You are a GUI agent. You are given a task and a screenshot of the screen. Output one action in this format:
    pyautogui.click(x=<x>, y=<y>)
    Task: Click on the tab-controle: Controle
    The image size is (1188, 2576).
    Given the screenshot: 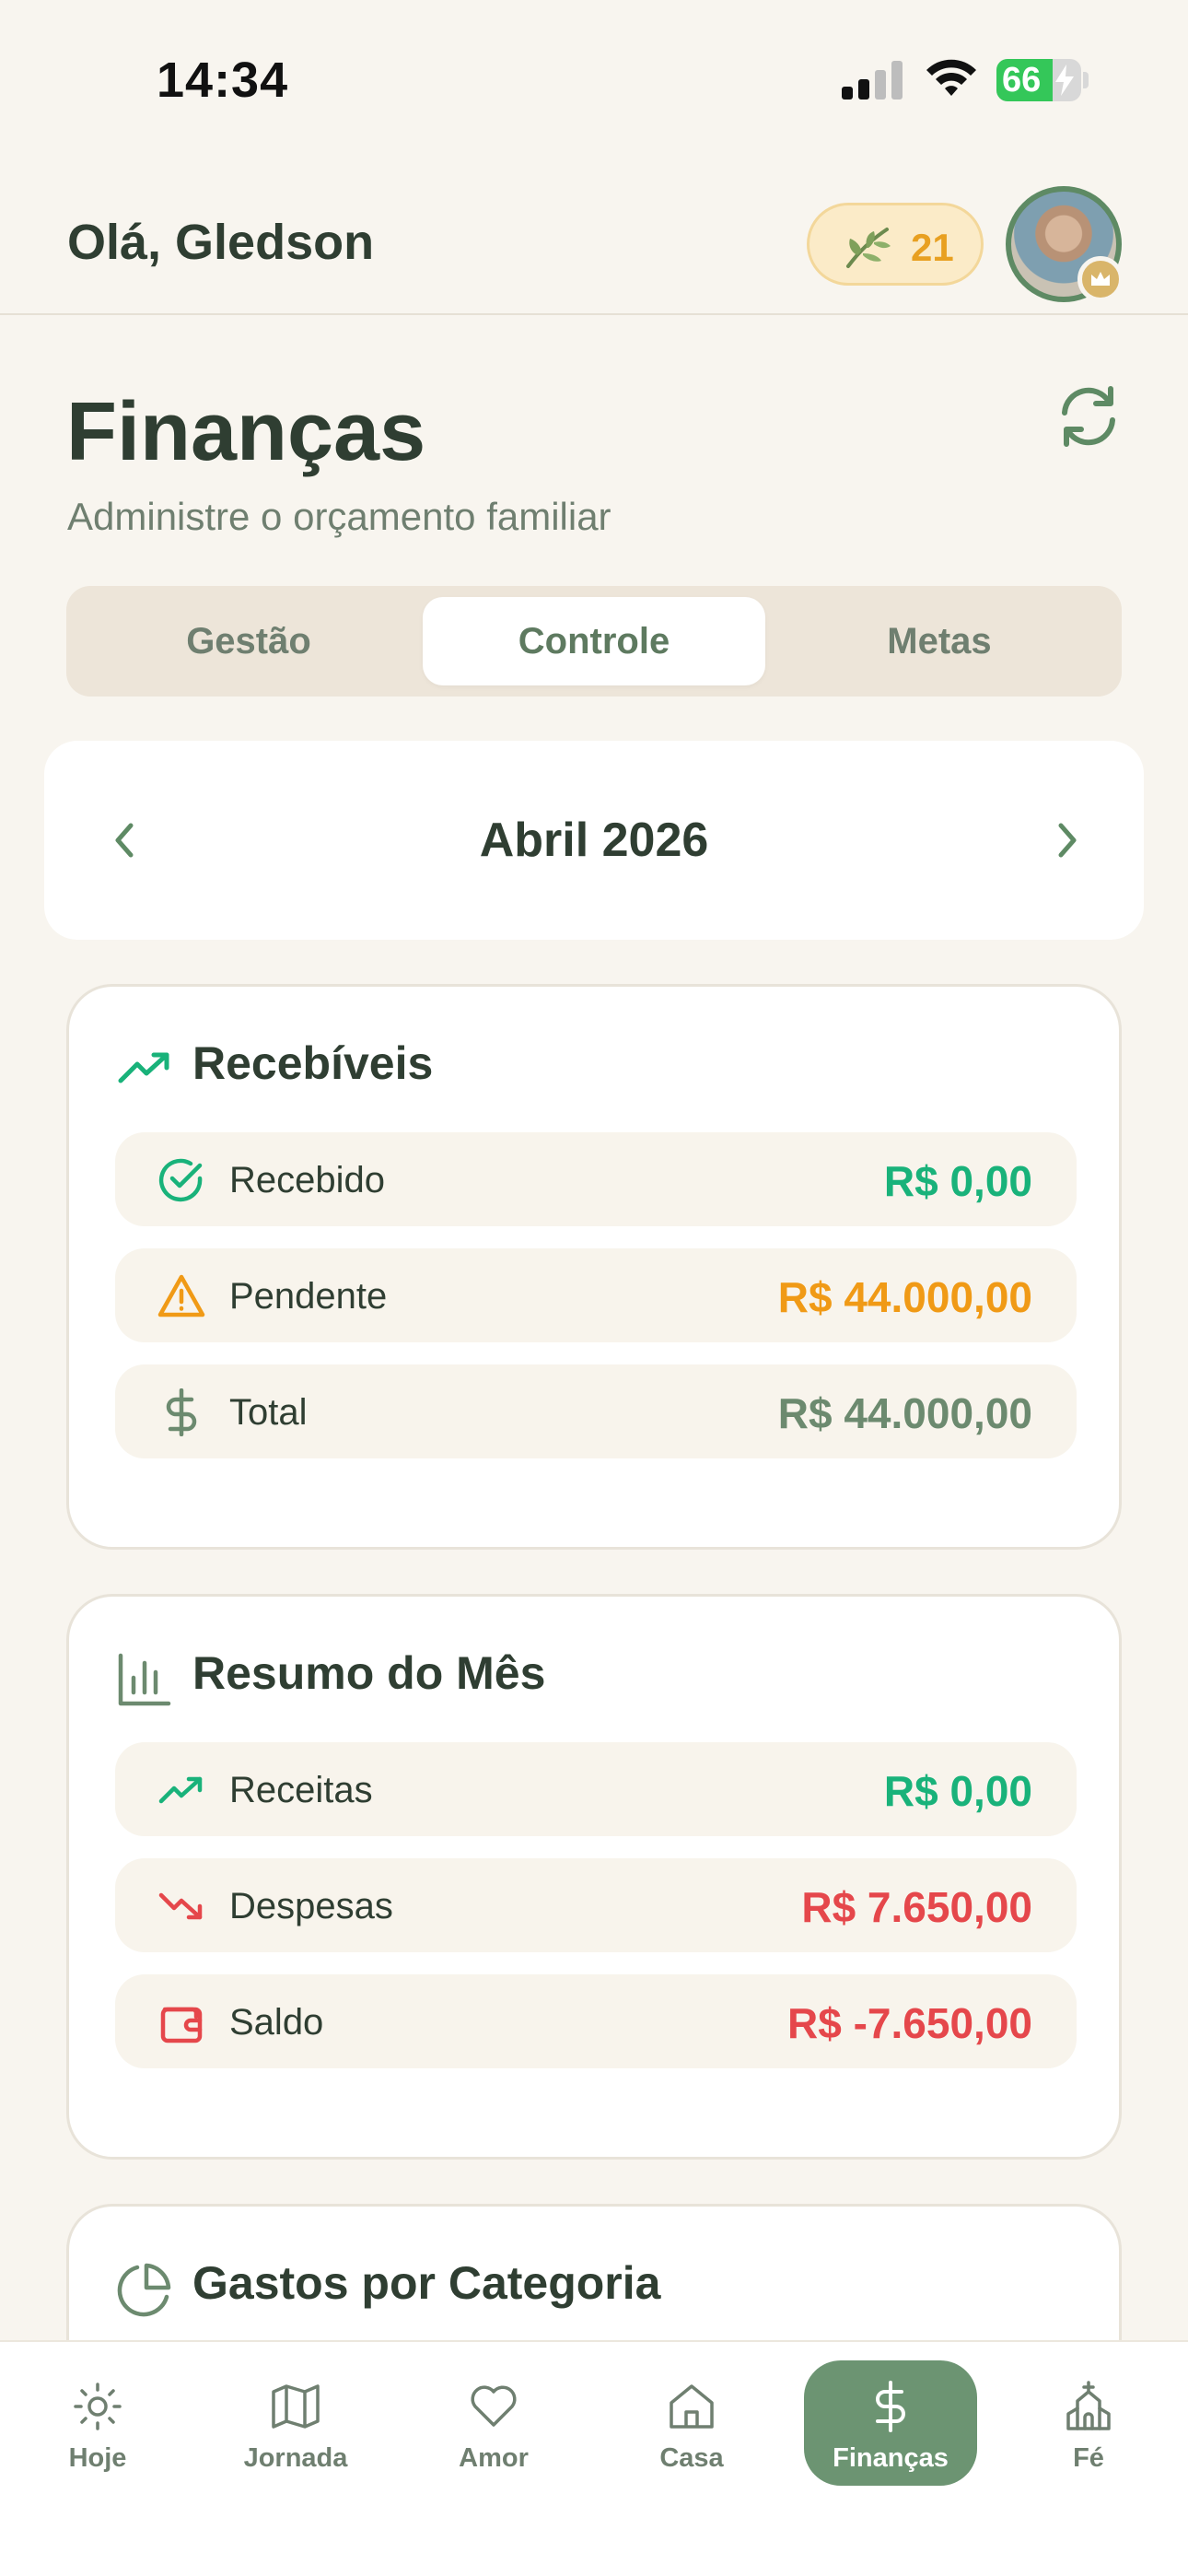 What is the action you would take?
    pyautogui.click(x=594, y=641)
    